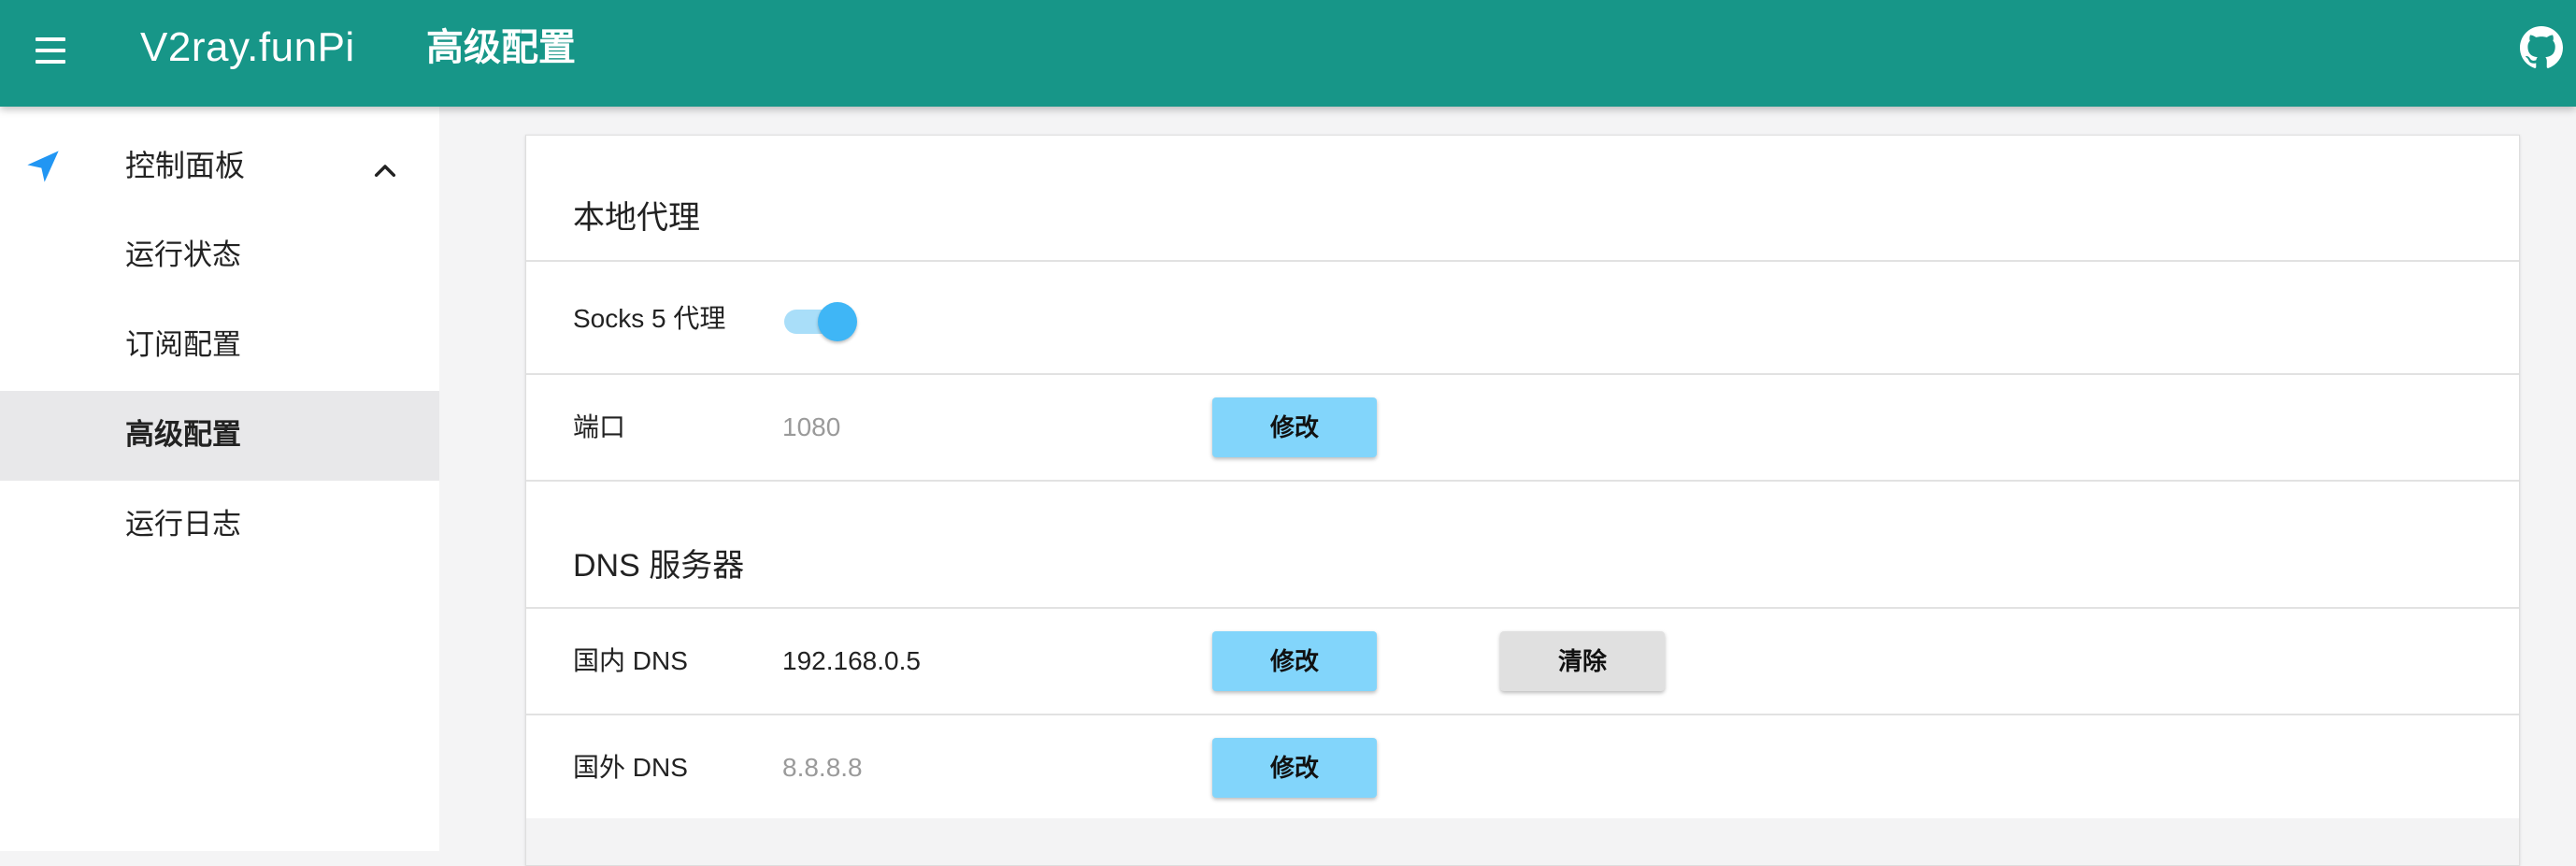 The height and width of the screenshot is (866, 2576). I want to click on card-footer-area, so click(1522, 841).